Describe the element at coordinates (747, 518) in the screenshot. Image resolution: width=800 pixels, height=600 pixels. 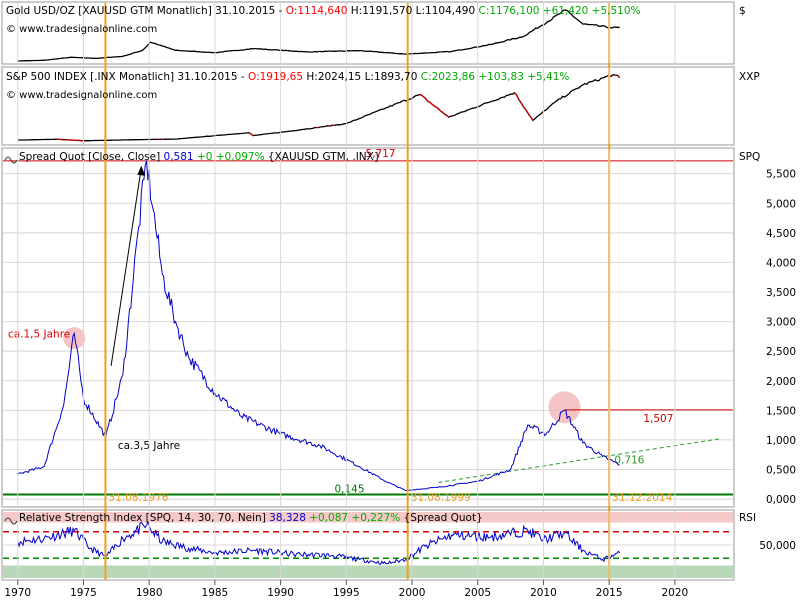
I see `rsi-axis-label: RSI` at that location.